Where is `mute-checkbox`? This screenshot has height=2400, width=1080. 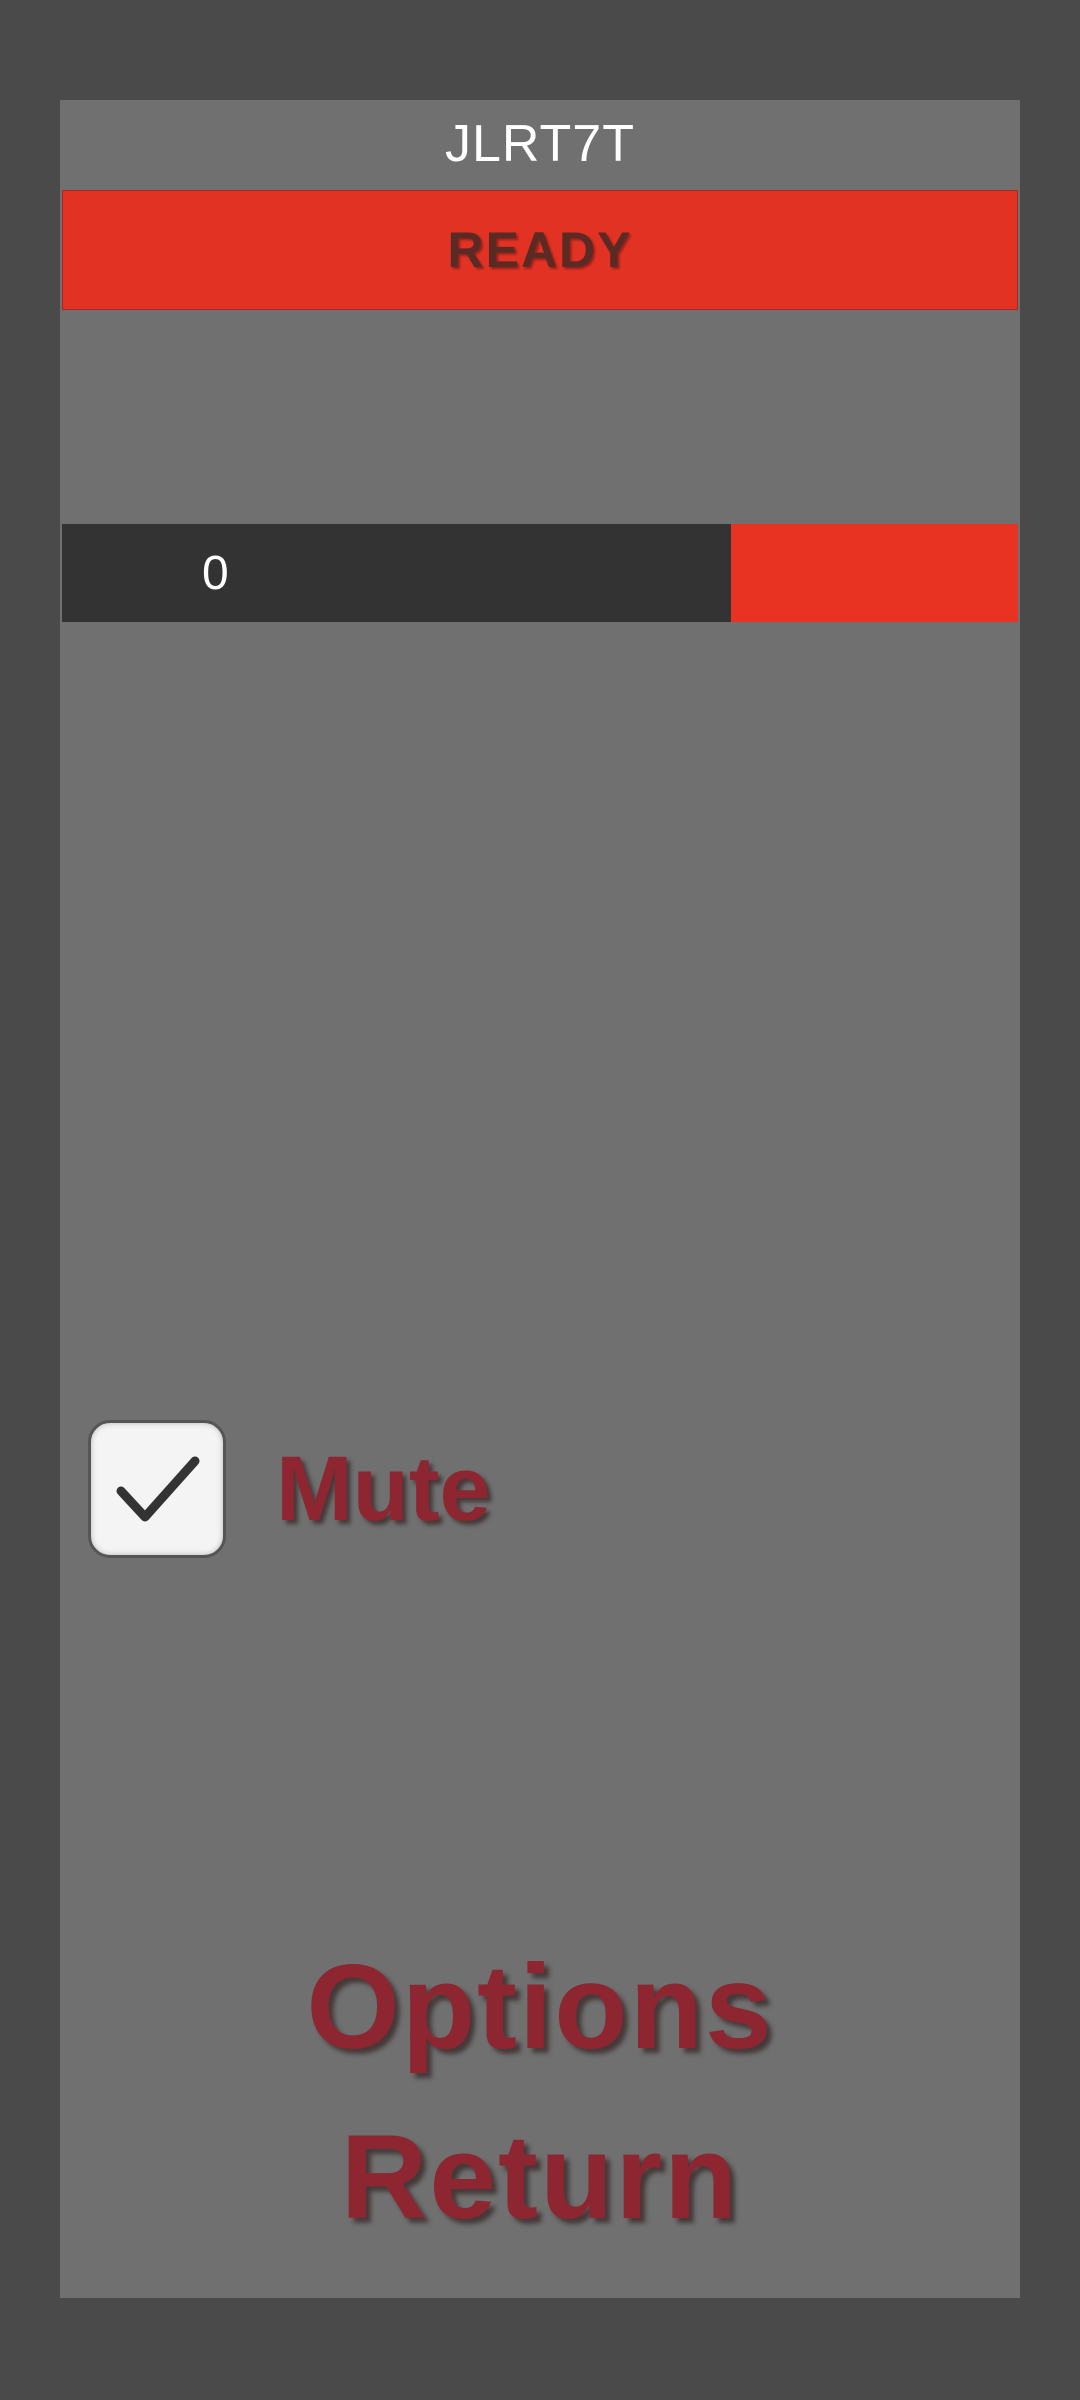 mute-checkbox is located at coordinates (157, 1489).